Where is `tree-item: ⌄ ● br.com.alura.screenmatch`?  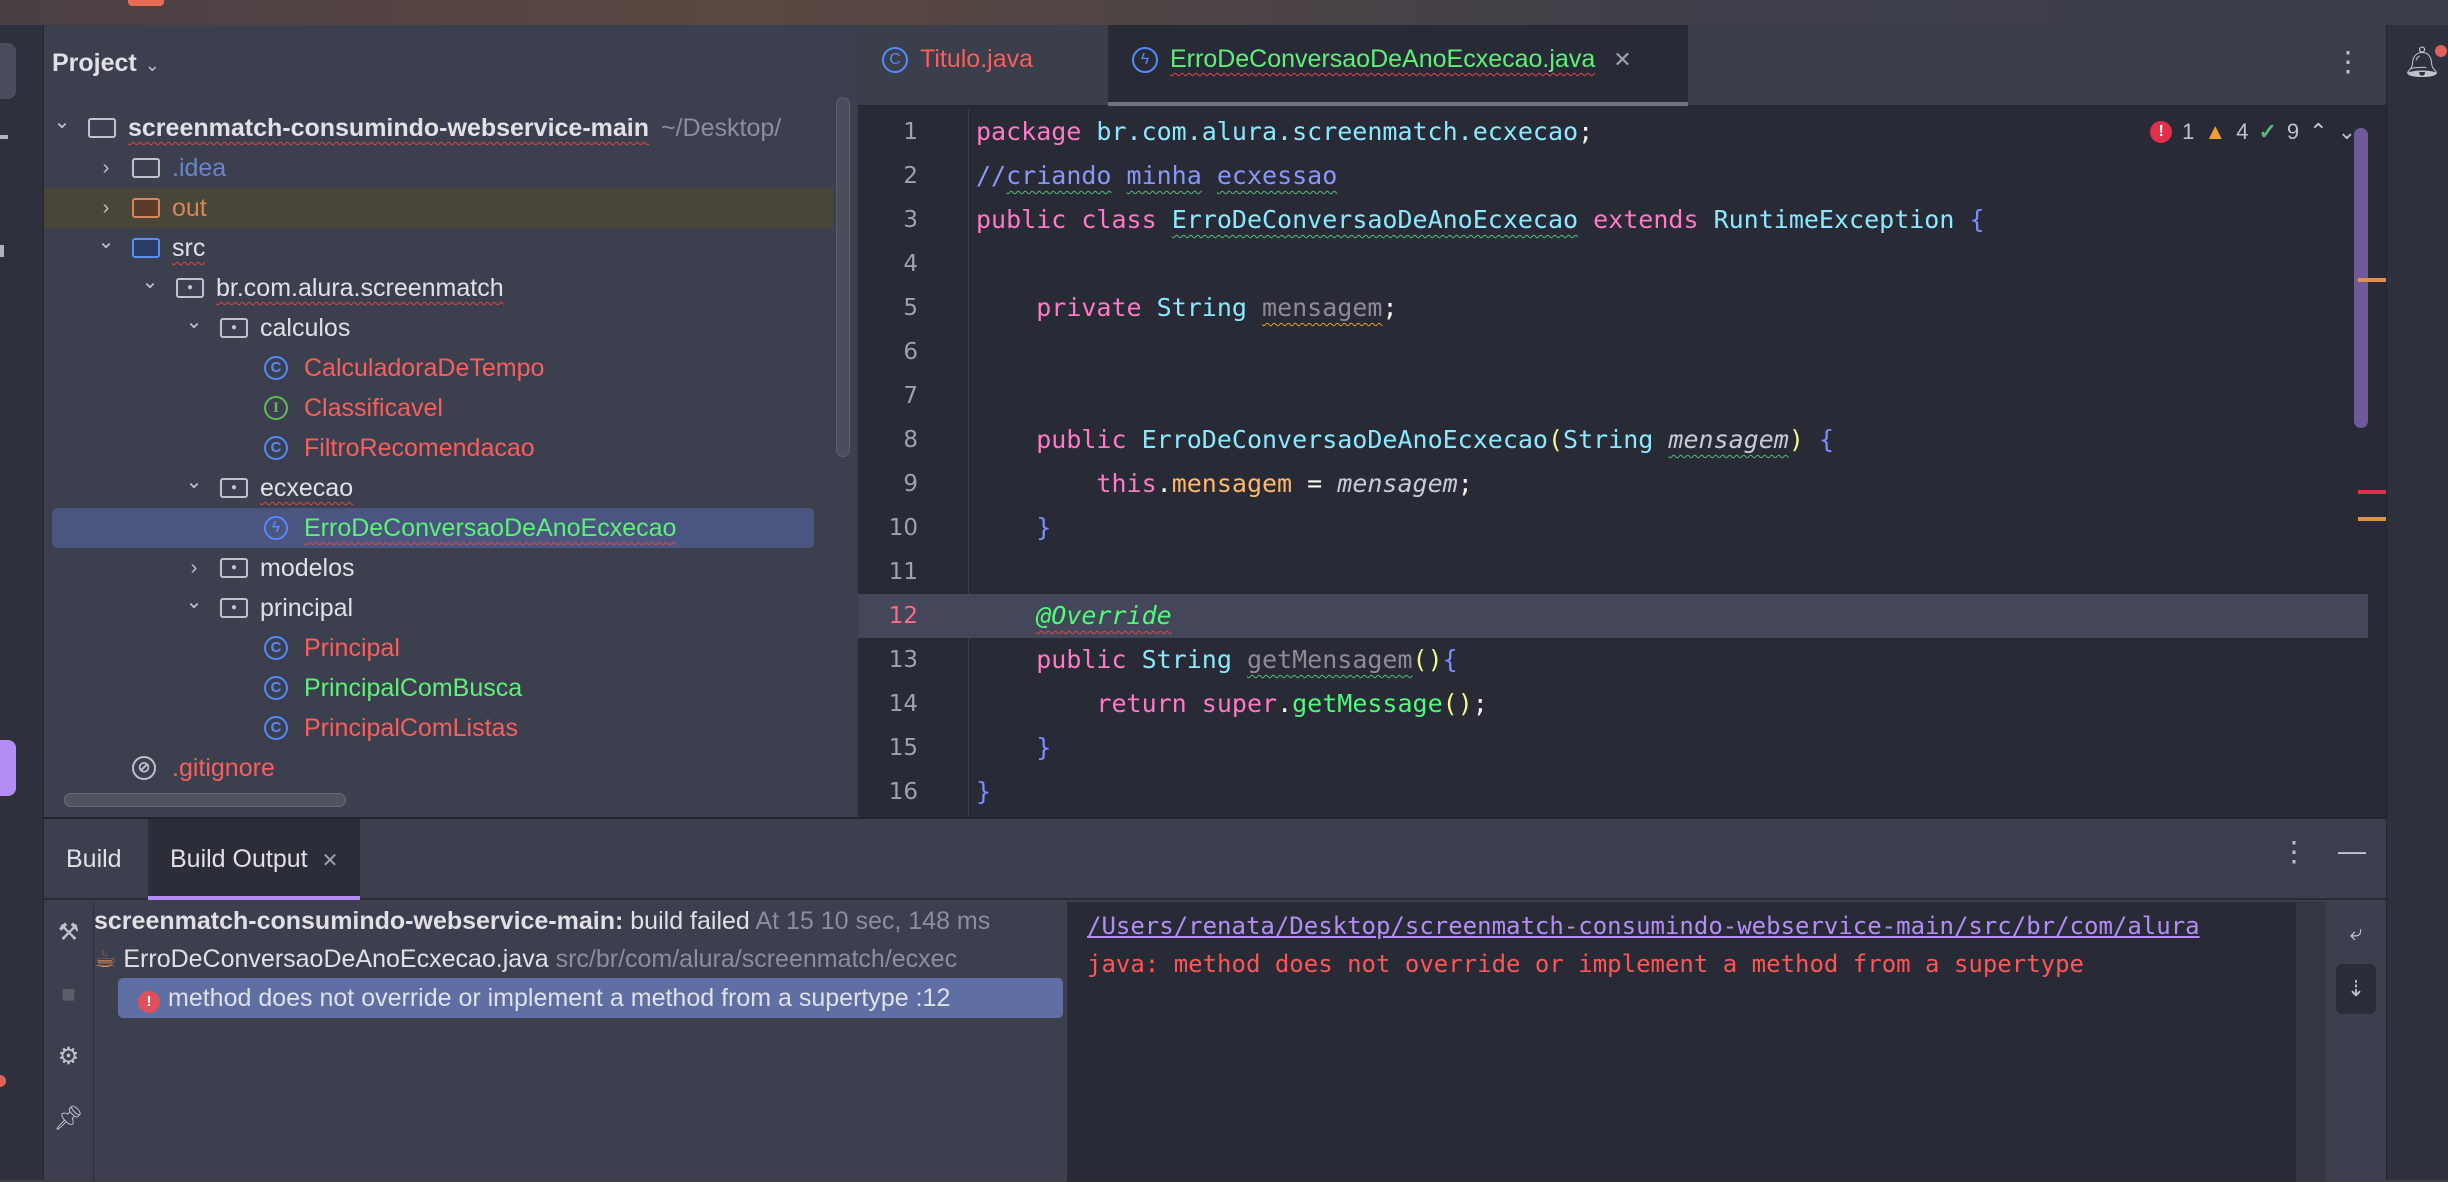
tree-item: ⌄ ● br.com.alura.screenmatch is located at coordinates (439, 288).